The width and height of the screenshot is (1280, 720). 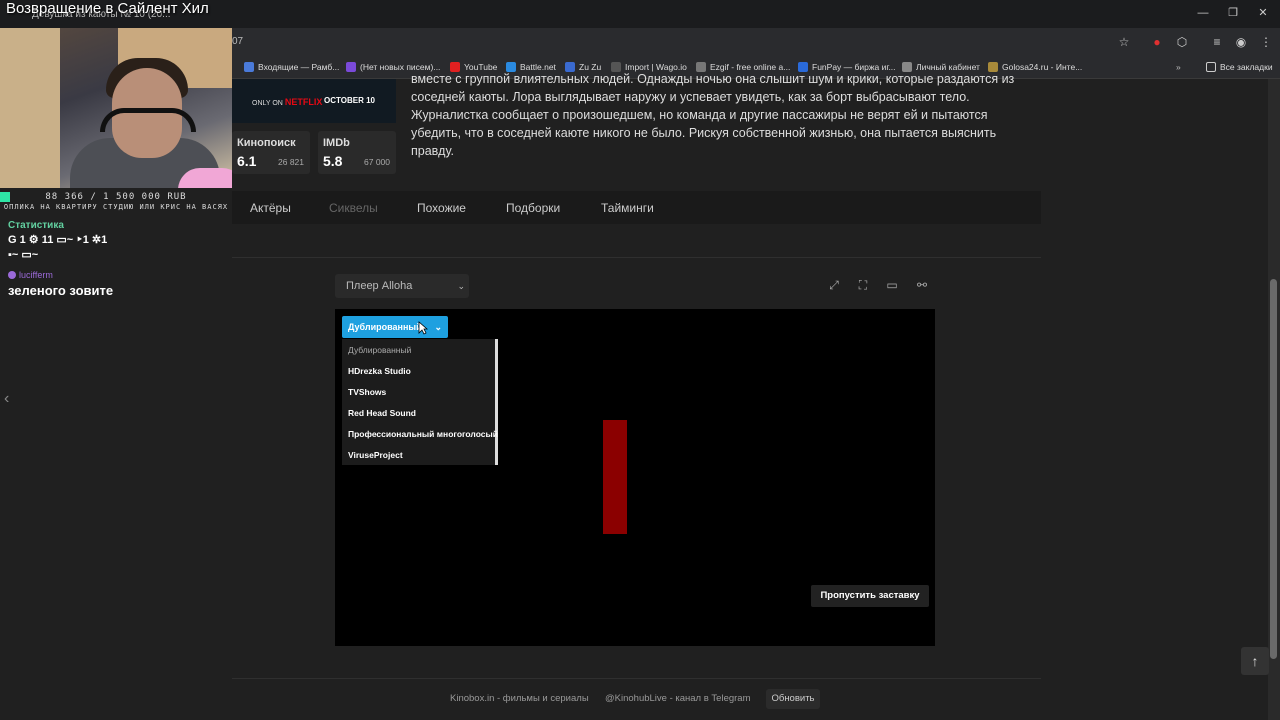 I want to click on webcam-feed, so click(x=116, y=108).